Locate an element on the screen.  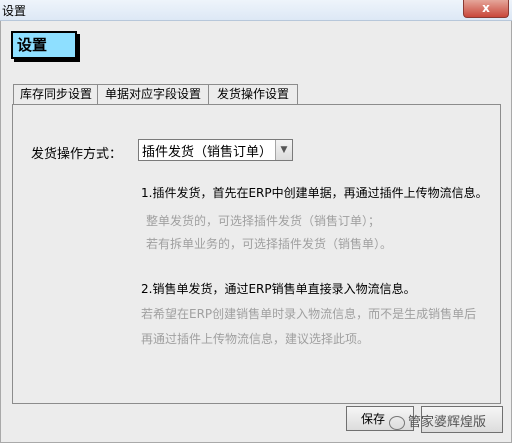
shipping-method-label: 发货操作方式： is located at coordinates (77, 154).